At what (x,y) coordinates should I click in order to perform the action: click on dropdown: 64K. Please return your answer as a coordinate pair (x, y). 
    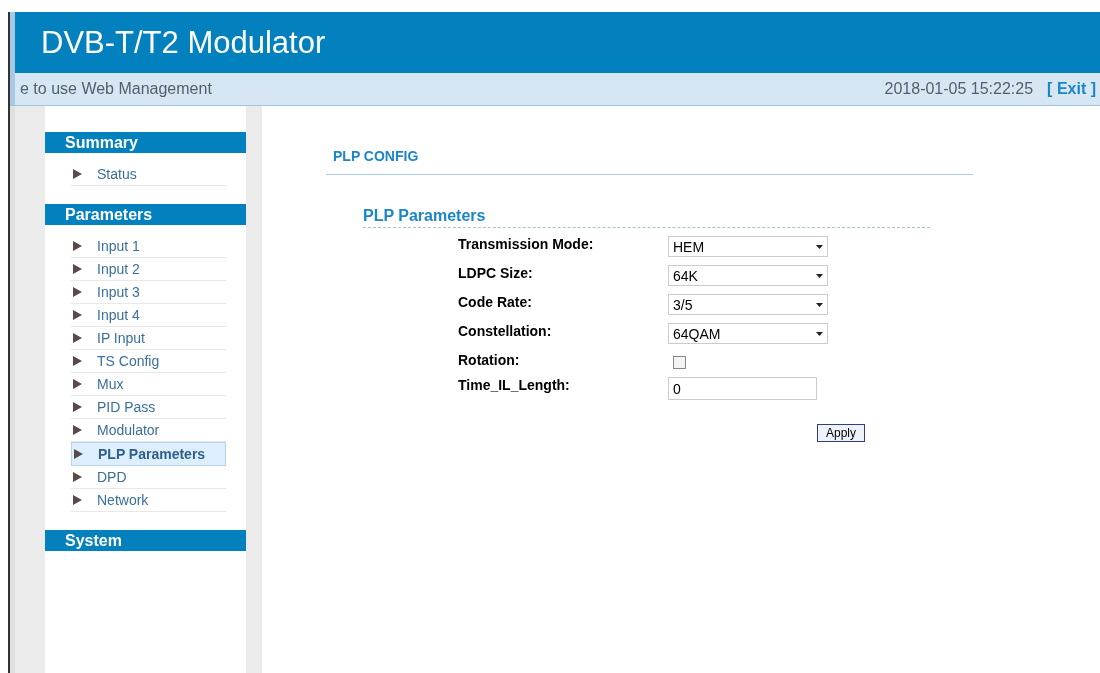
    Looking at the image, I should click on (748, 275).